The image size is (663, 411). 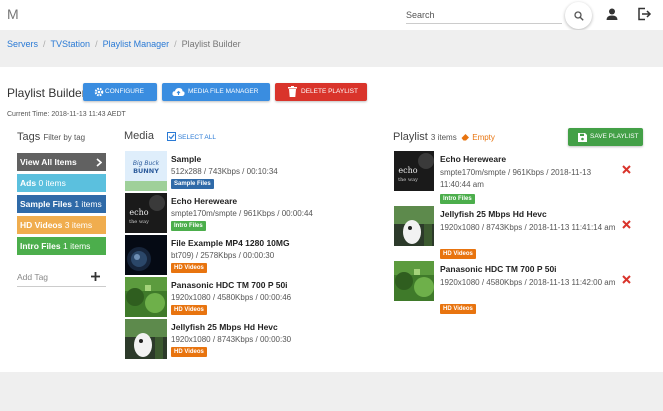 What do you see at coordinates (582, 137) in the screenshot?
I see `save-icon` at bounding box center [582, 137].